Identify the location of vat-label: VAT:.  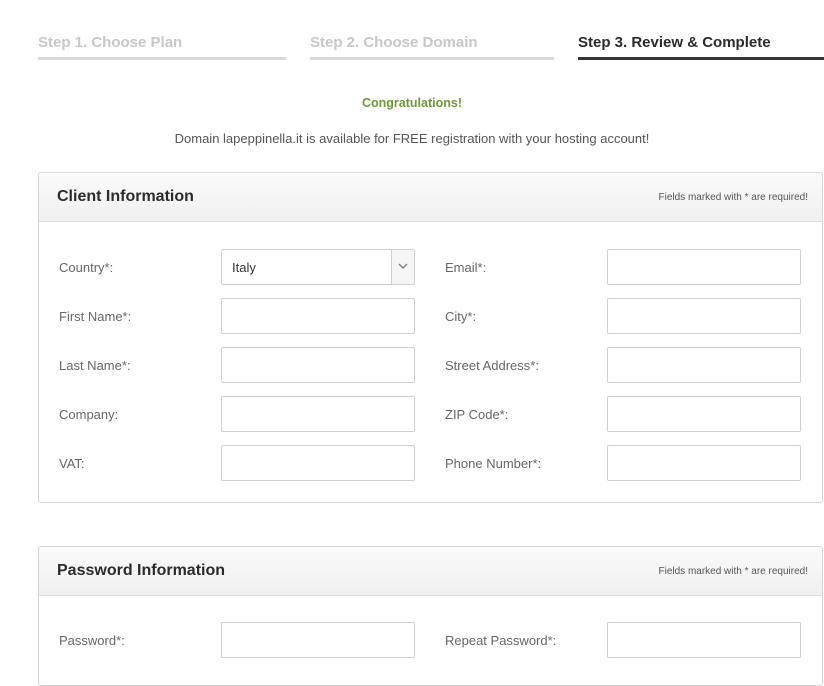
(72, 463).